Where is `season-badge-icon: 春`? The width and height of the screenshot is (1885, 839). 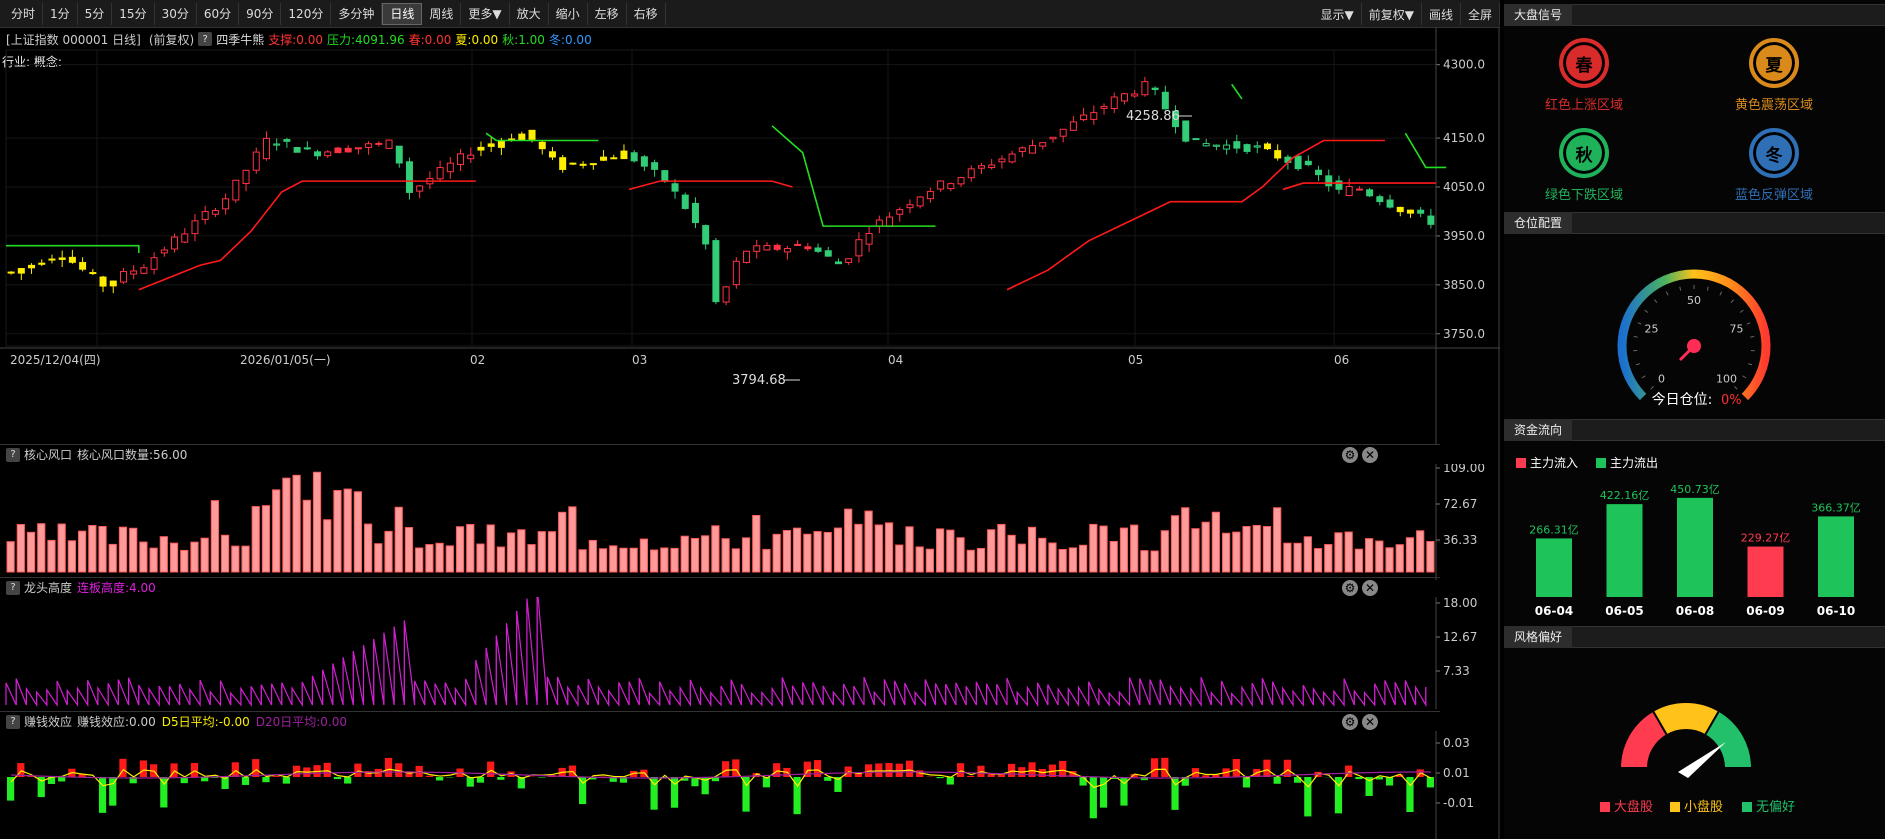
season-badge-icon: 春 is located at coordinates (1584, 63).